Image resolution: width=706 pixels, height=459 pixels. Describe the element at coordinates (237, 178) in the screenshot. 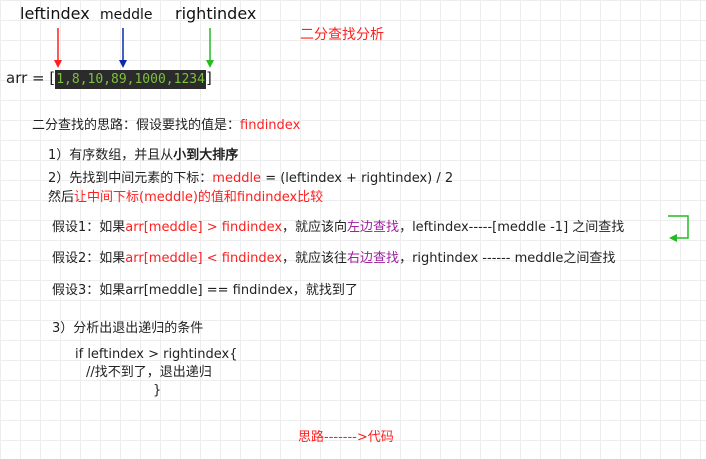

I see `step-2-meddle: meddle` at that location.